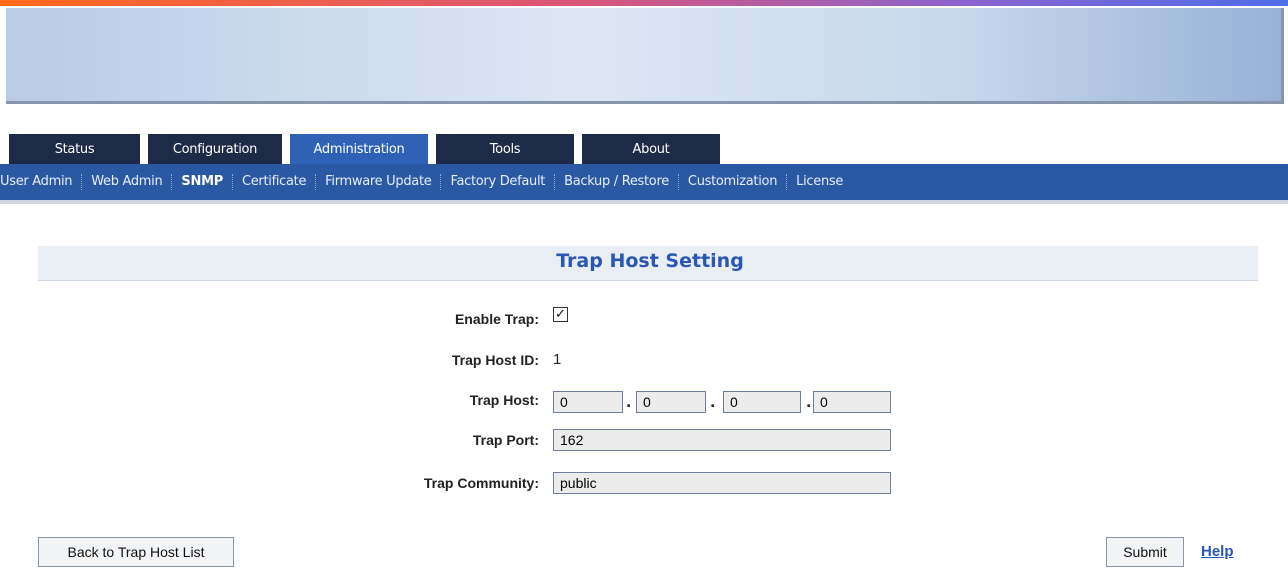  What do you see at coordinates (644, 3) in the screenshot?
I see `top-accent-line` at bounding box center [644, 3].